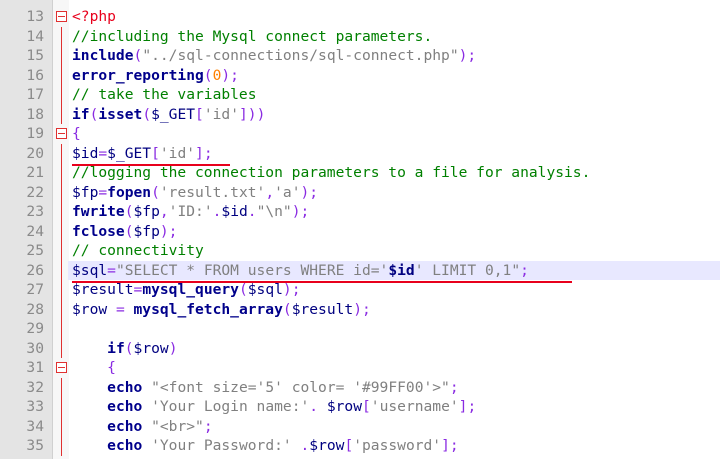  I want to click on line-number: 24, so click(35, 231).